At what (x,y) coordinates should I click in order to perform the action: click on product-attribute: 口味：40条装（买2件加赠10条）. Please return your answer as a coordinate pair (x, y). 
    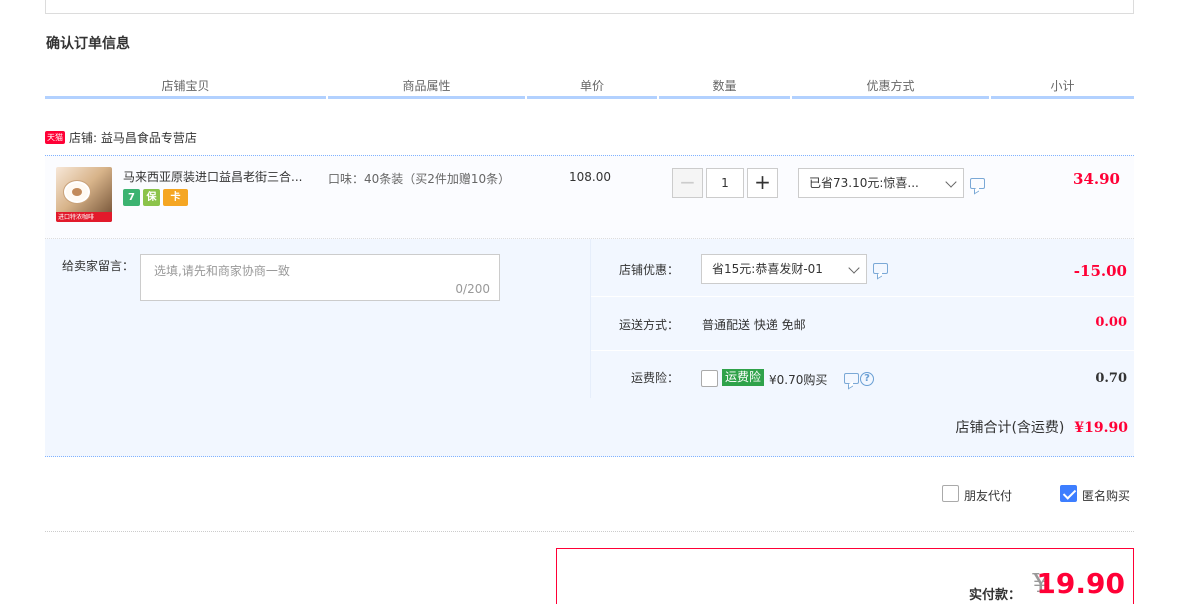
    Looking at the image, I should click on (419, 179).